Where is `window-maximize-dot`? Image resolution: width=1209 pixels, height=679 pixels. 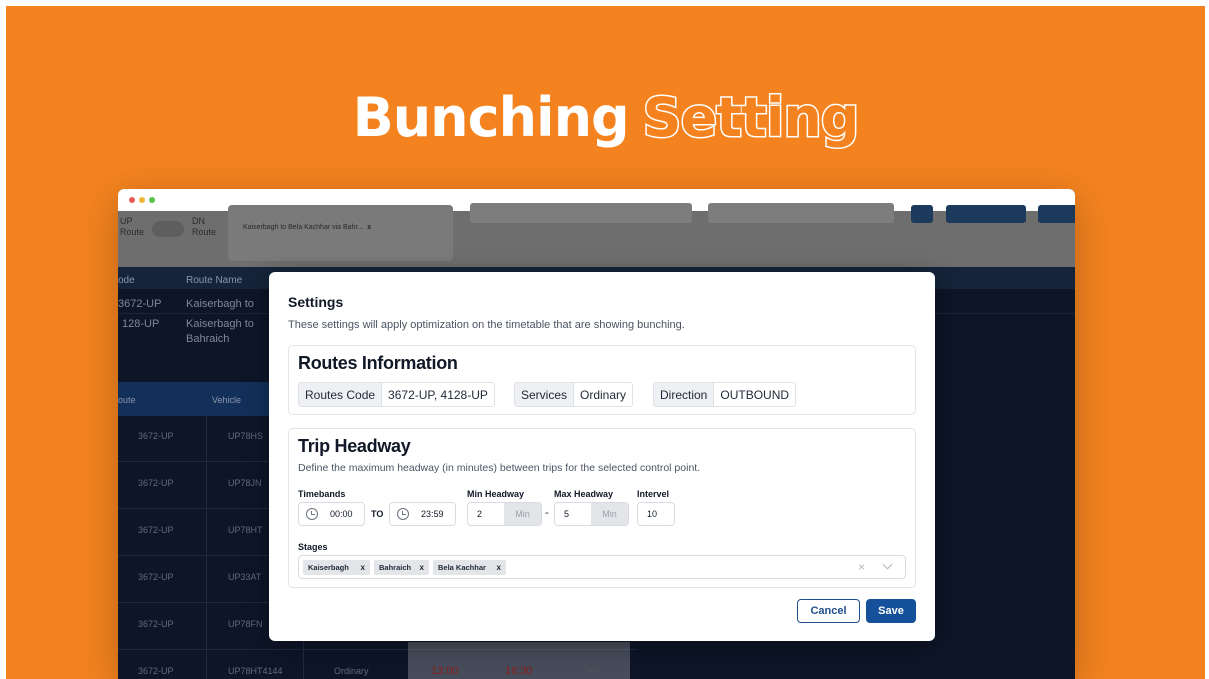
window-maximize-dot is located at coordinates (152, 200).